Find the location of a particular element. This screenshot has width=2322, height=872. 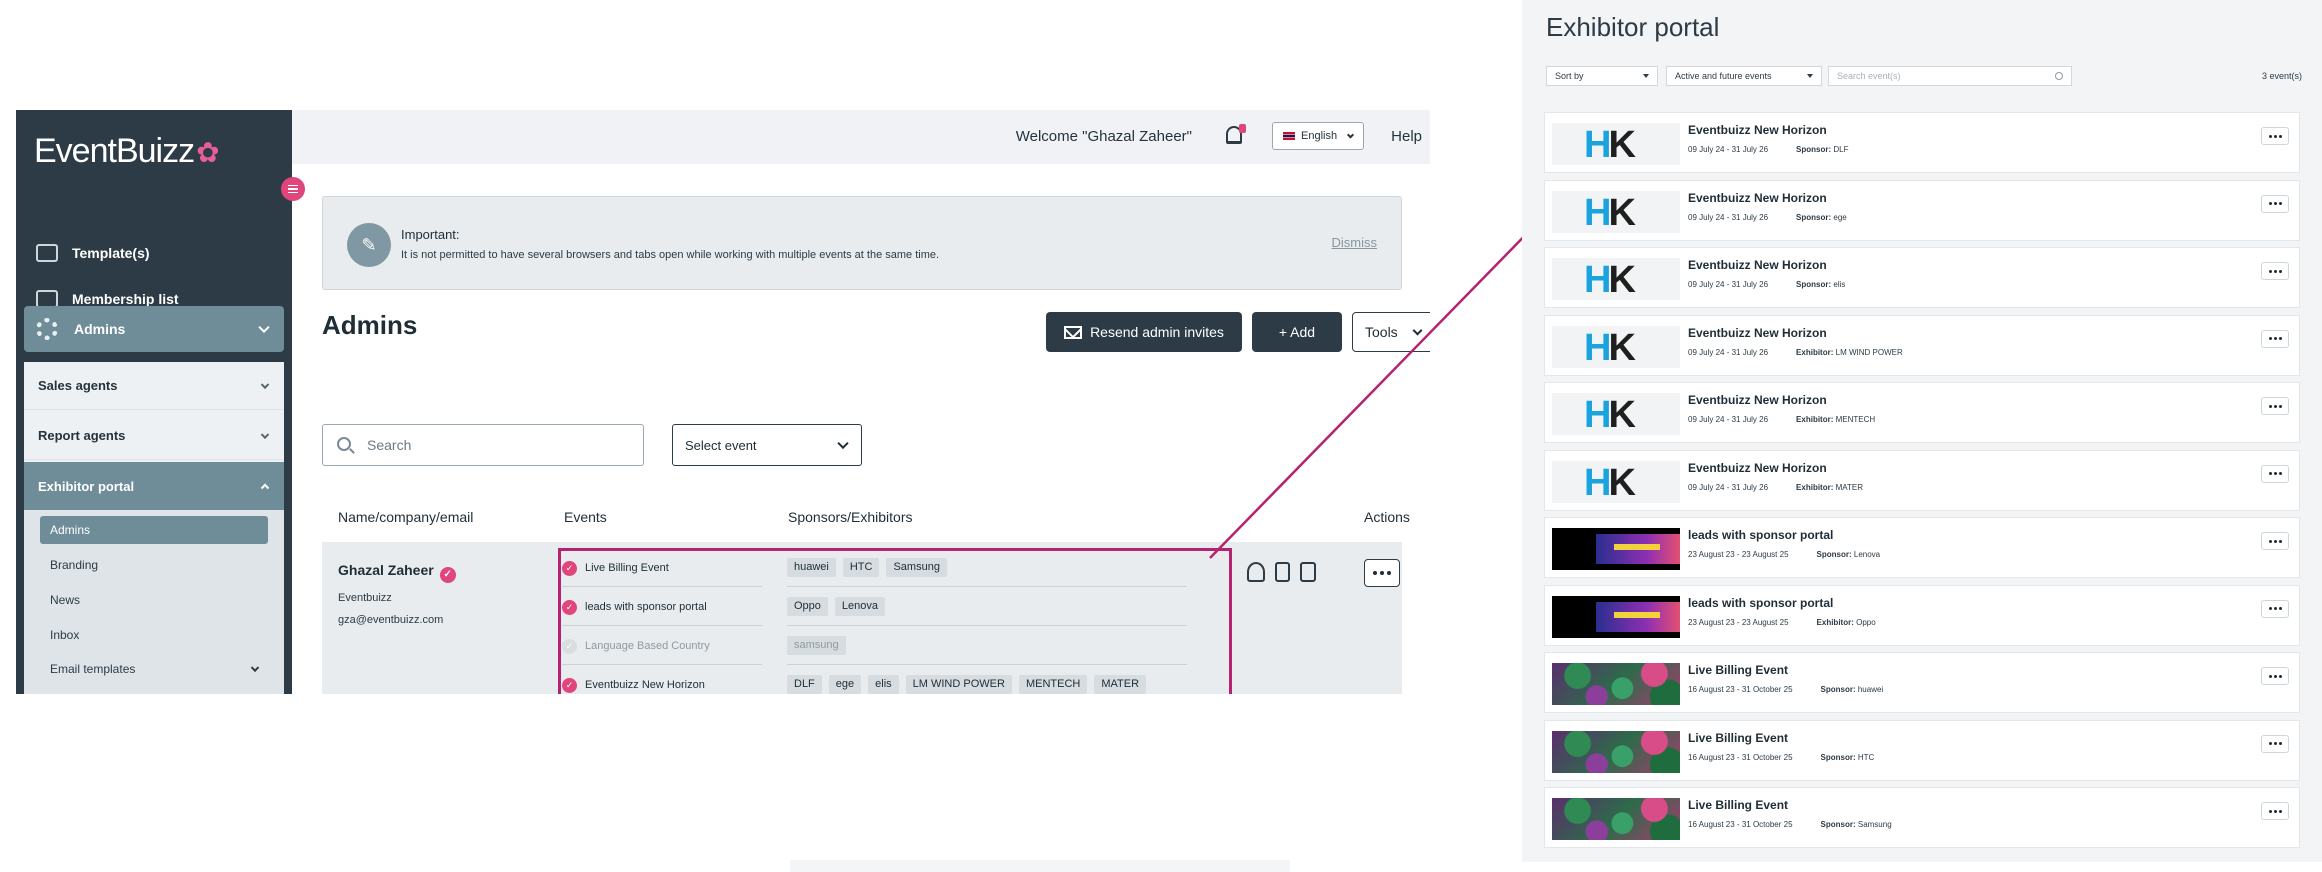

submenu-item-exhibitor-portal: Exhibitor portal is located at coordinates (154, 486).